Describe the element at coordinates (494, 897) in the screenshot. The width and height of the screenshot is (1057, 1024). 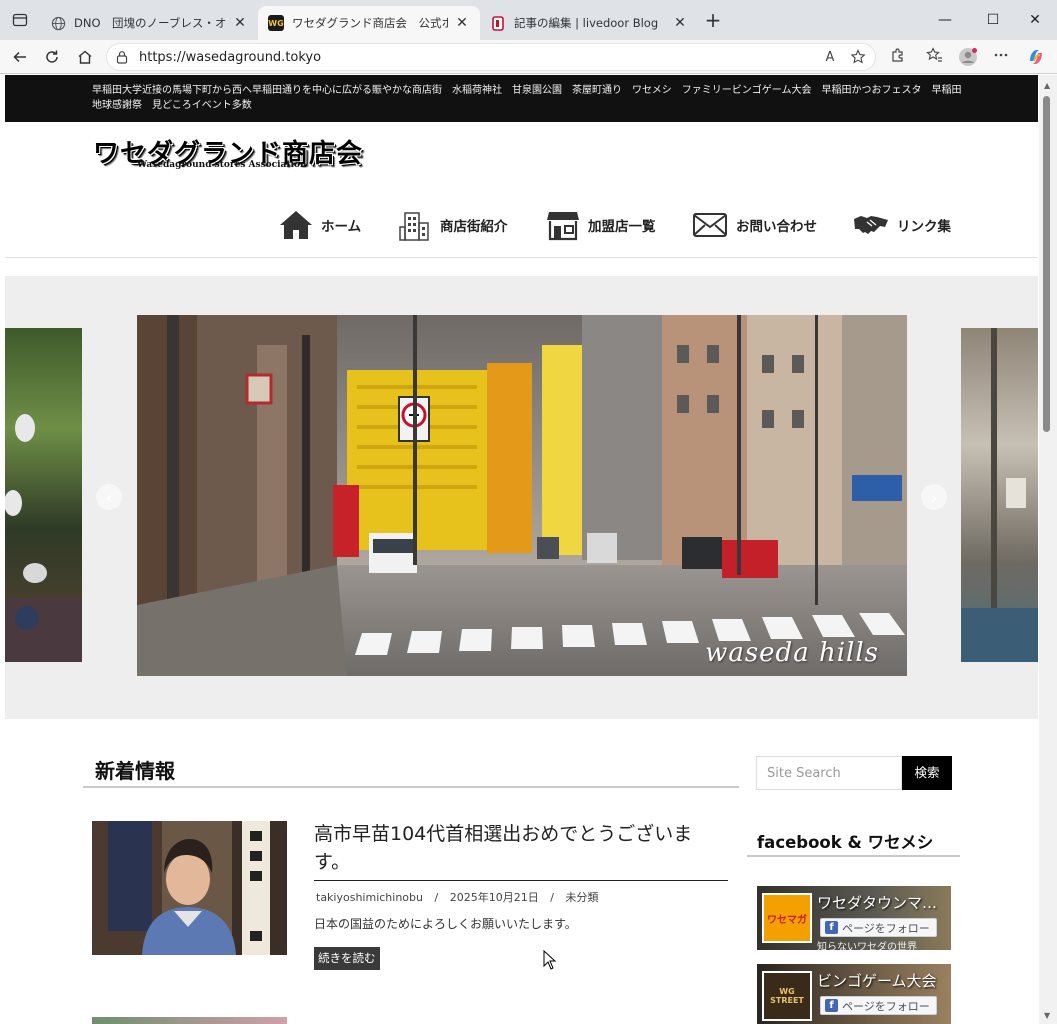
I see `post-date: 2025年10月21日` at that location.